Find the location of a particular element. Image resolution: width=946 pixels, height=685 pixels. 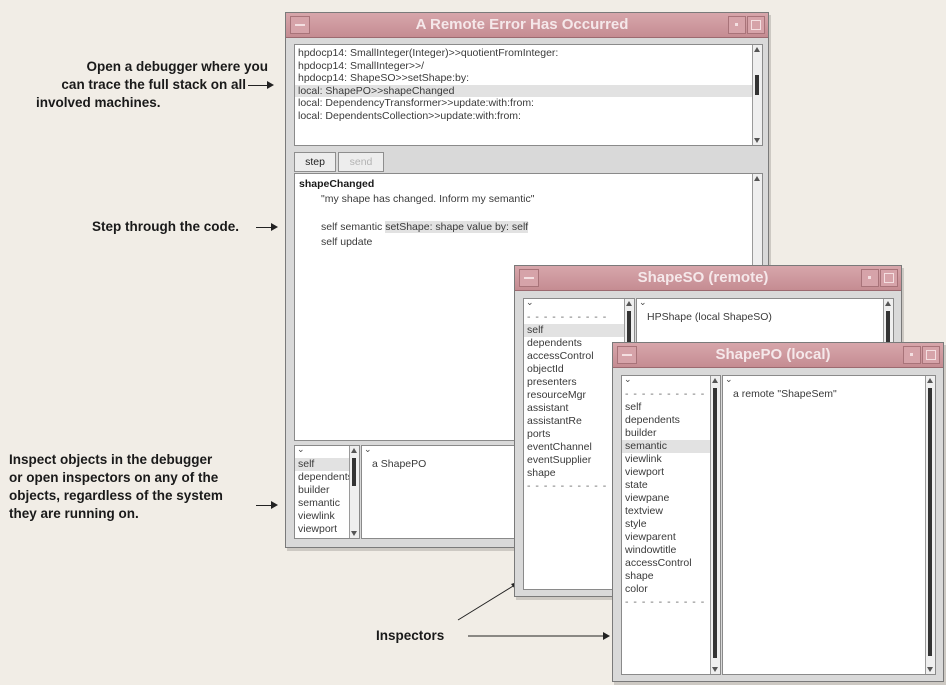

var-item: color is located at coordinates (671, 589).